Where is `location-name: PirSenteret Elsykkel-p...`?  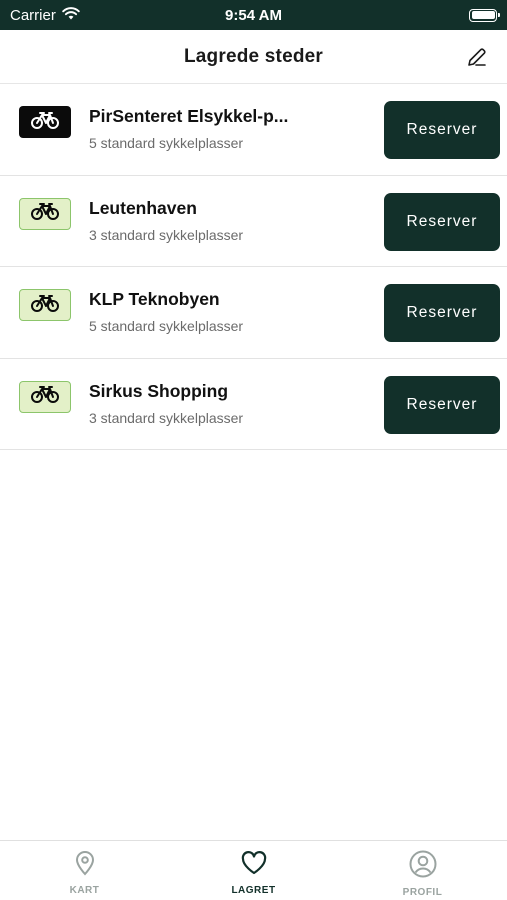 location-name: PirSenteret Elsykkel-p... is located at coordinates (189, 116).